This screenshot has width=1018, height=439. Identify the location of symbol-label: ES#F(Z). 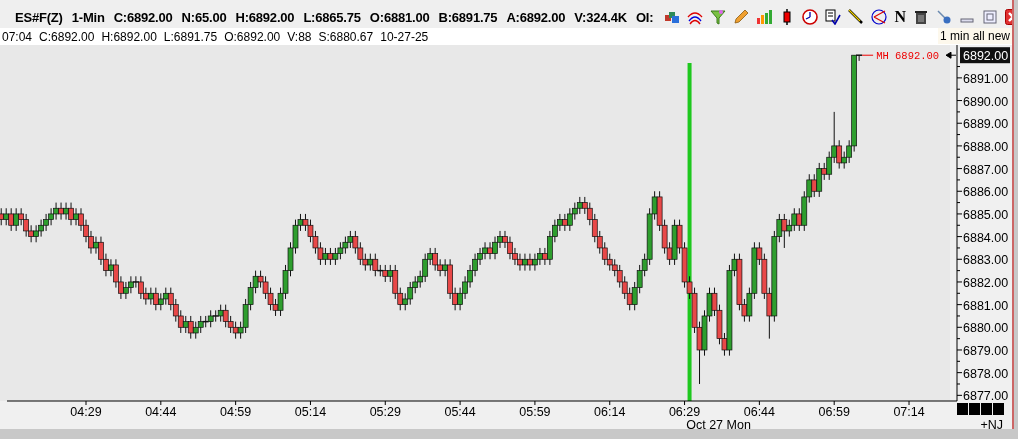
(39, 17).